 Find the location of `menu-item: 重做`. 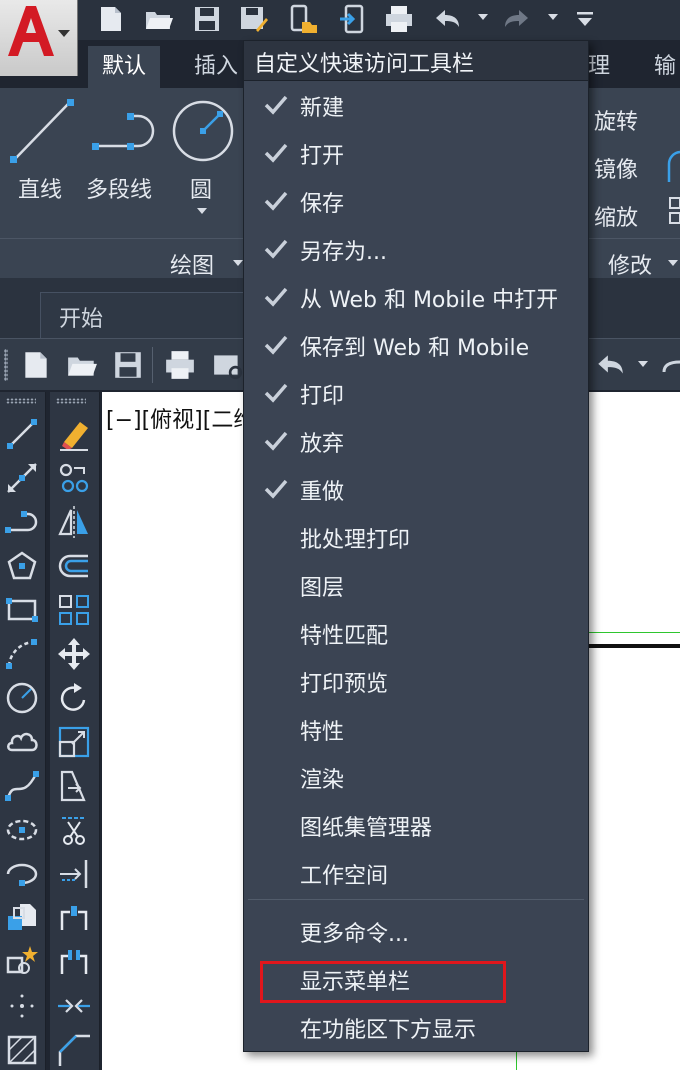

menu-item: 重做 is located at coordinates (416, 489).